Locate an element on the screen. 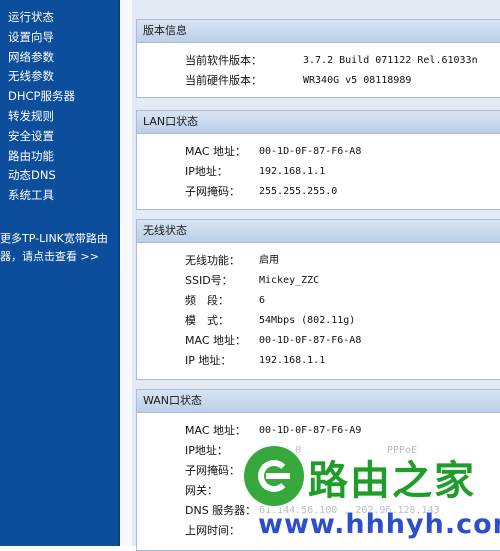 Image resolution: width=500 pixels, height=551 pixels. wireless-mac-label: MAC 地址： is located at coordinates (215, 340).